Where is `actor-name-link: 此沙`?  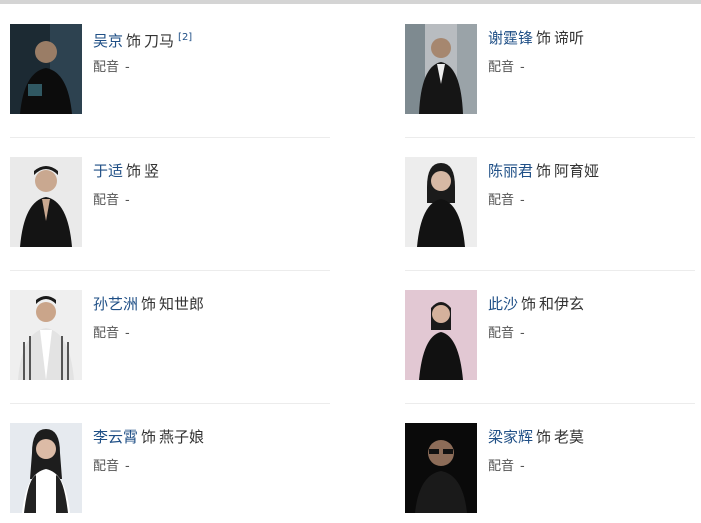
actor-name-link: 此沙 is located at coordinates (503, 304).